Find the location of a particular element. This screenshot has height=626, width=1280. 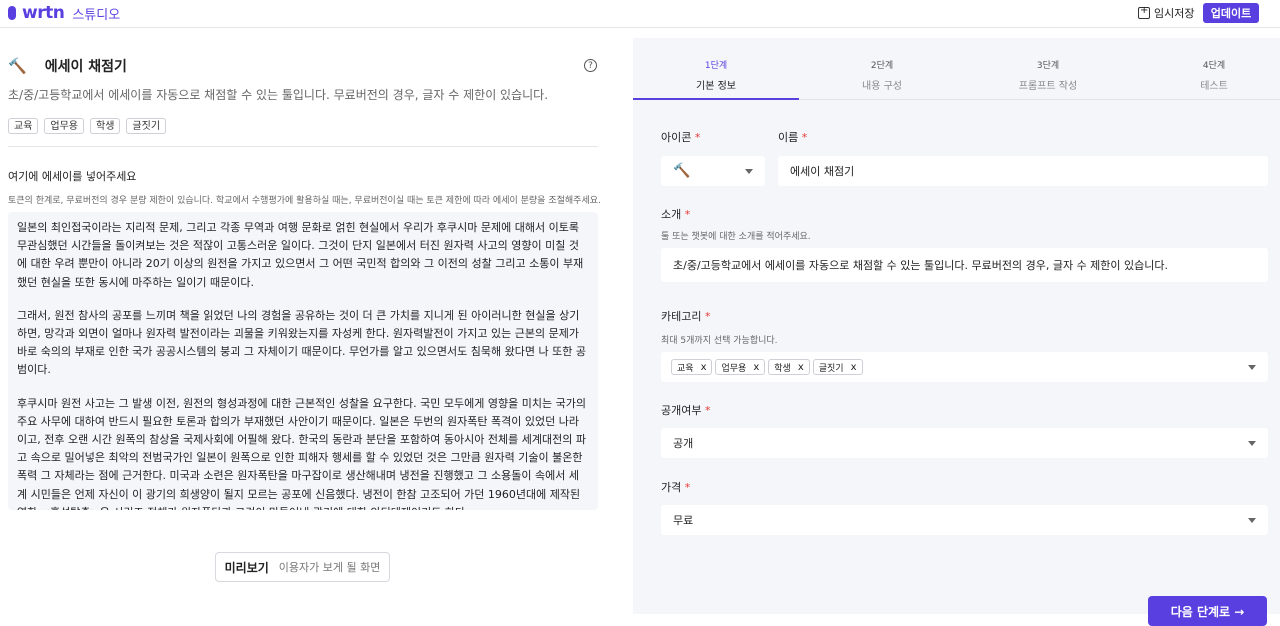

active-step-indicator is located at coordinates (716, 99).